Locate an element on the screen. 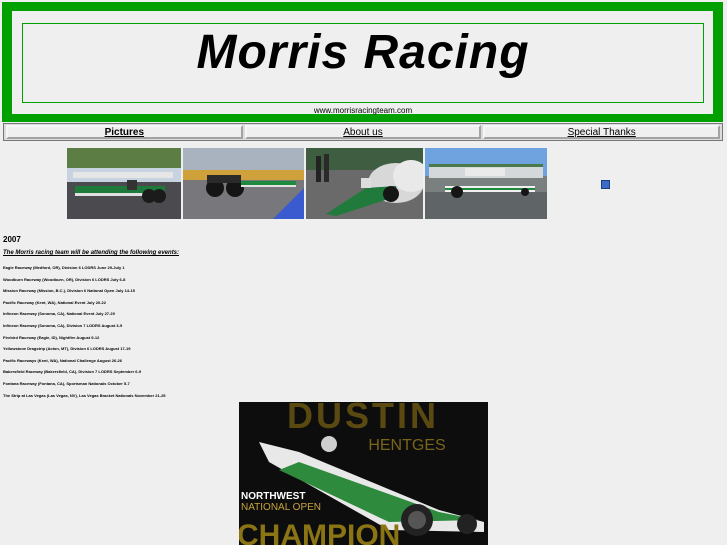 Image resolution: width=727 pixels, height=545 pixels. nav-bar: Pictures About us Special Thanks is located at coordinates (363, 132).